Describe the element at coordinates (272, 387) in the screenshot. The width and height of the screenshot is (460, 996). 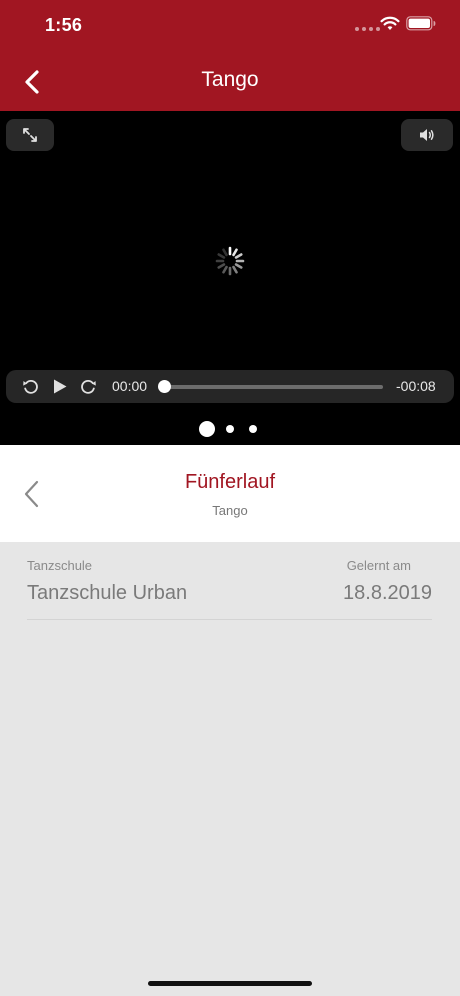
I see `progress-track` at that location.